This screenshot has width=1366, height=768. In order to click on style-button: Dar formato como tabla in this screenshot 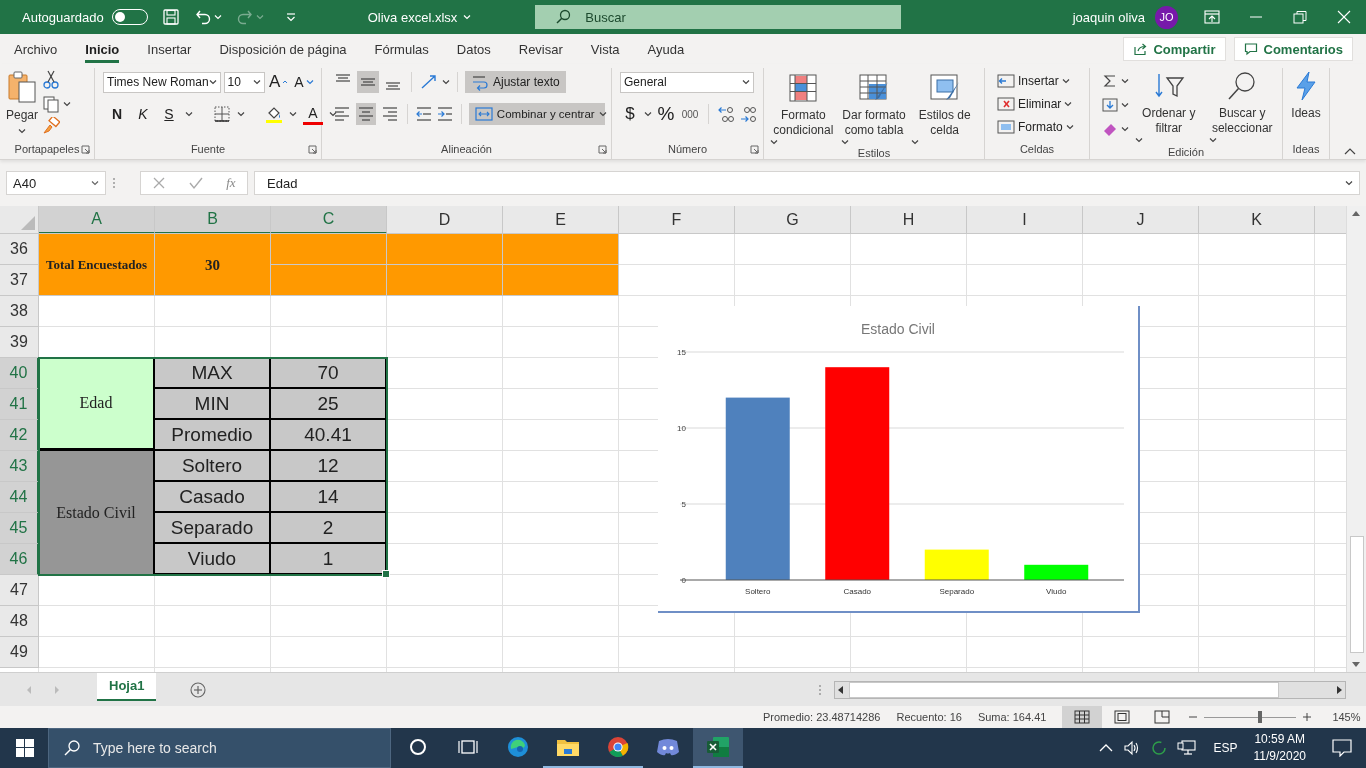, I will do `click(874, 109)`.